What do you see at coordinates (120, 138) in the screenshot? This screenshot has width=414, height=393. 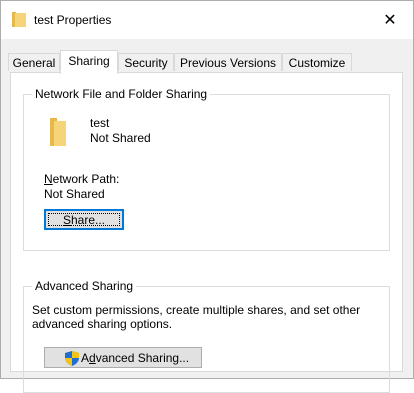 I see `share-status: Not Shared` at bounding box center [120, 138].